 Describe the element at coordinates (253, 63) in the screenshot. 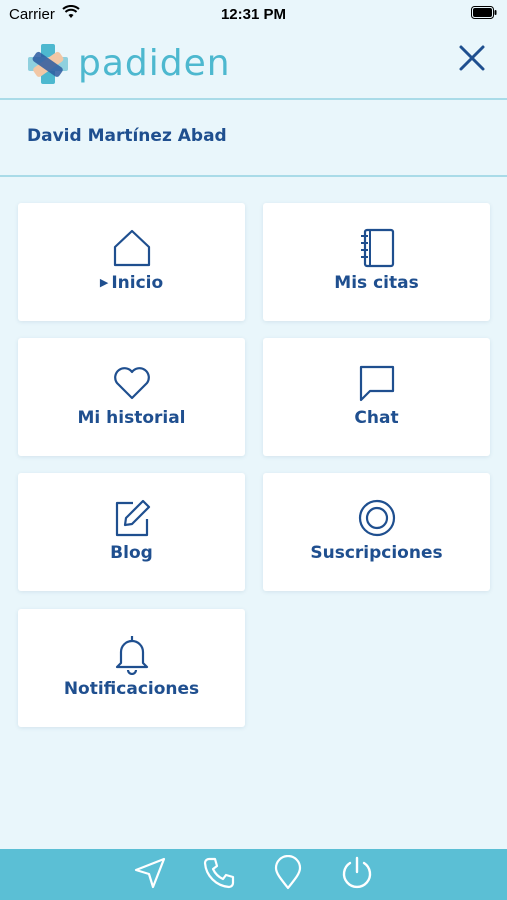

I see `header: padiden` at that location.